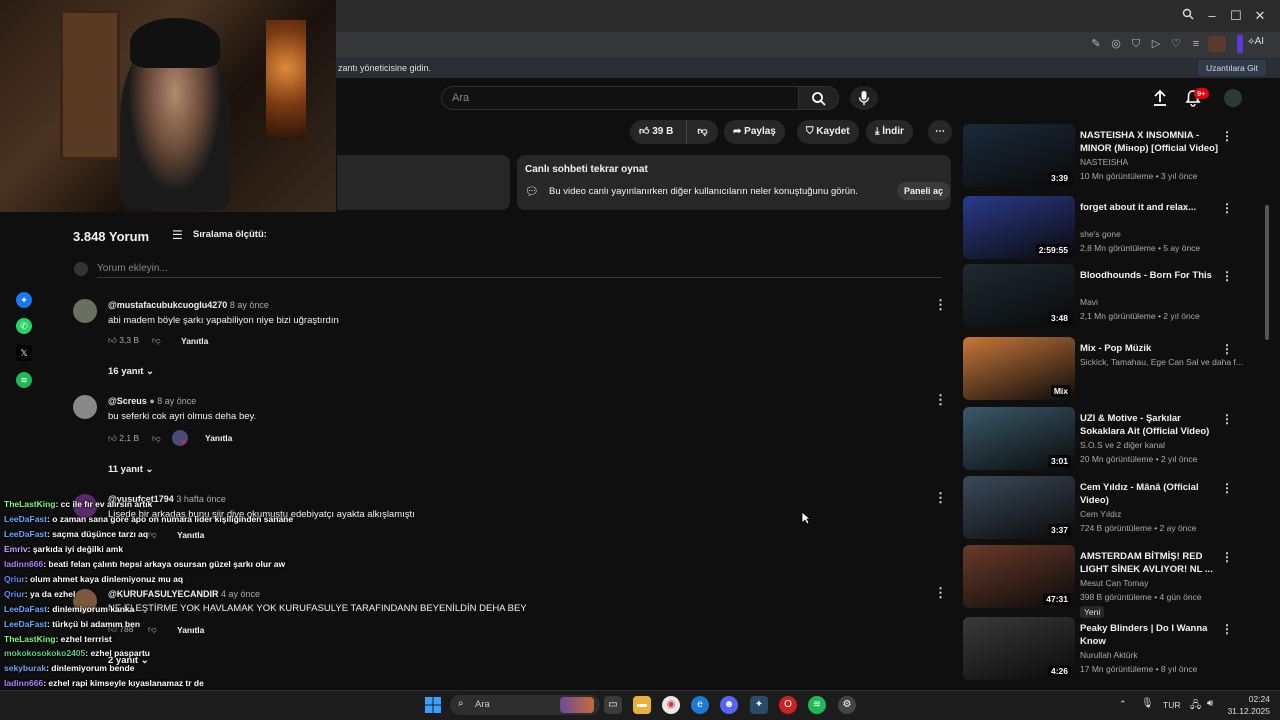  I want to click on chevron-up-icon: ⌃, so click(1123, 704).